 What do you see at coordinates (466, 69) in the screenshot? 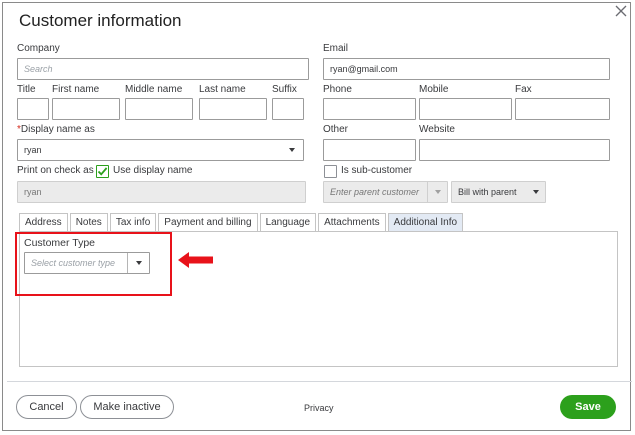
I see `email-field: ryan@gmail.com` at bounding box center [466, 69].